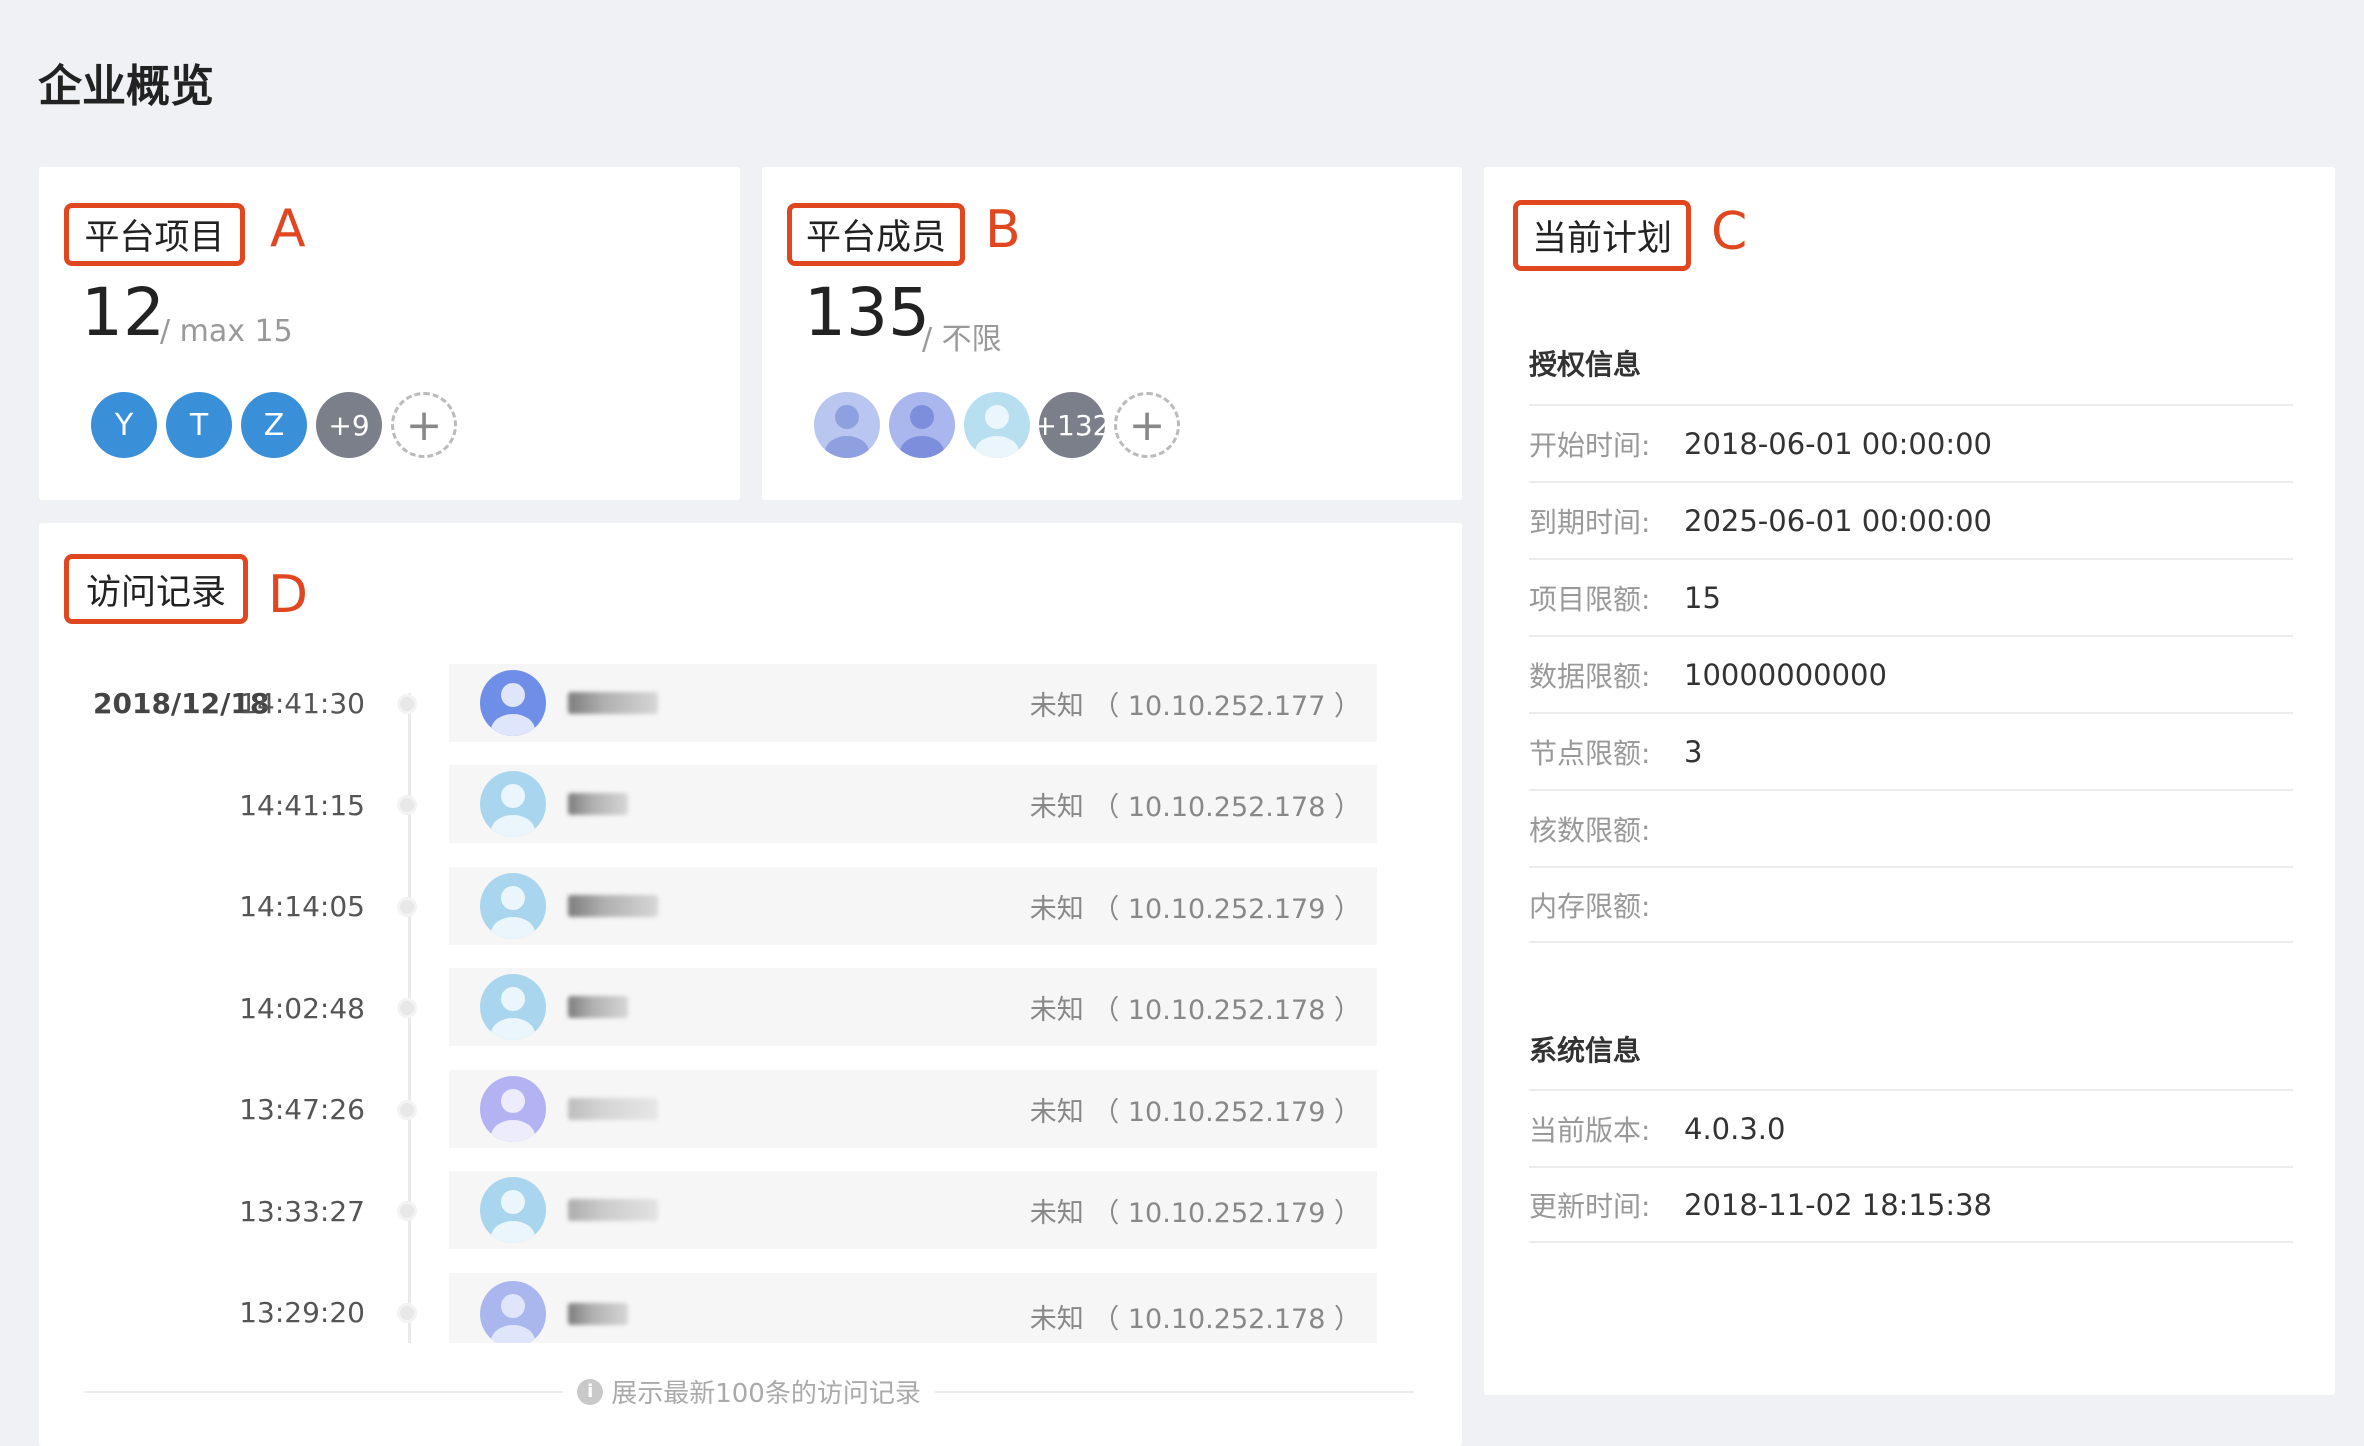 This screenshot has width=2364, height=1446. Describe the element at coordinates (126, 86) in the screenshot. I see `page-title: 企业概览` at that location.